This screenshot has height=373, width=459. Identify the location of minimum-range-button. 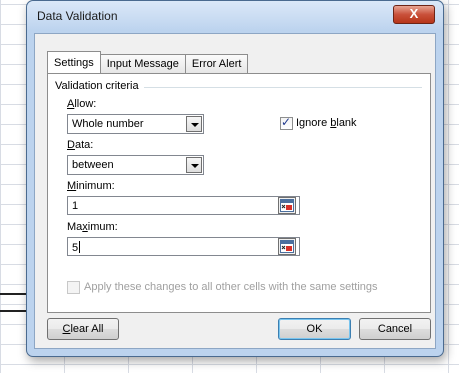
(287, 205).